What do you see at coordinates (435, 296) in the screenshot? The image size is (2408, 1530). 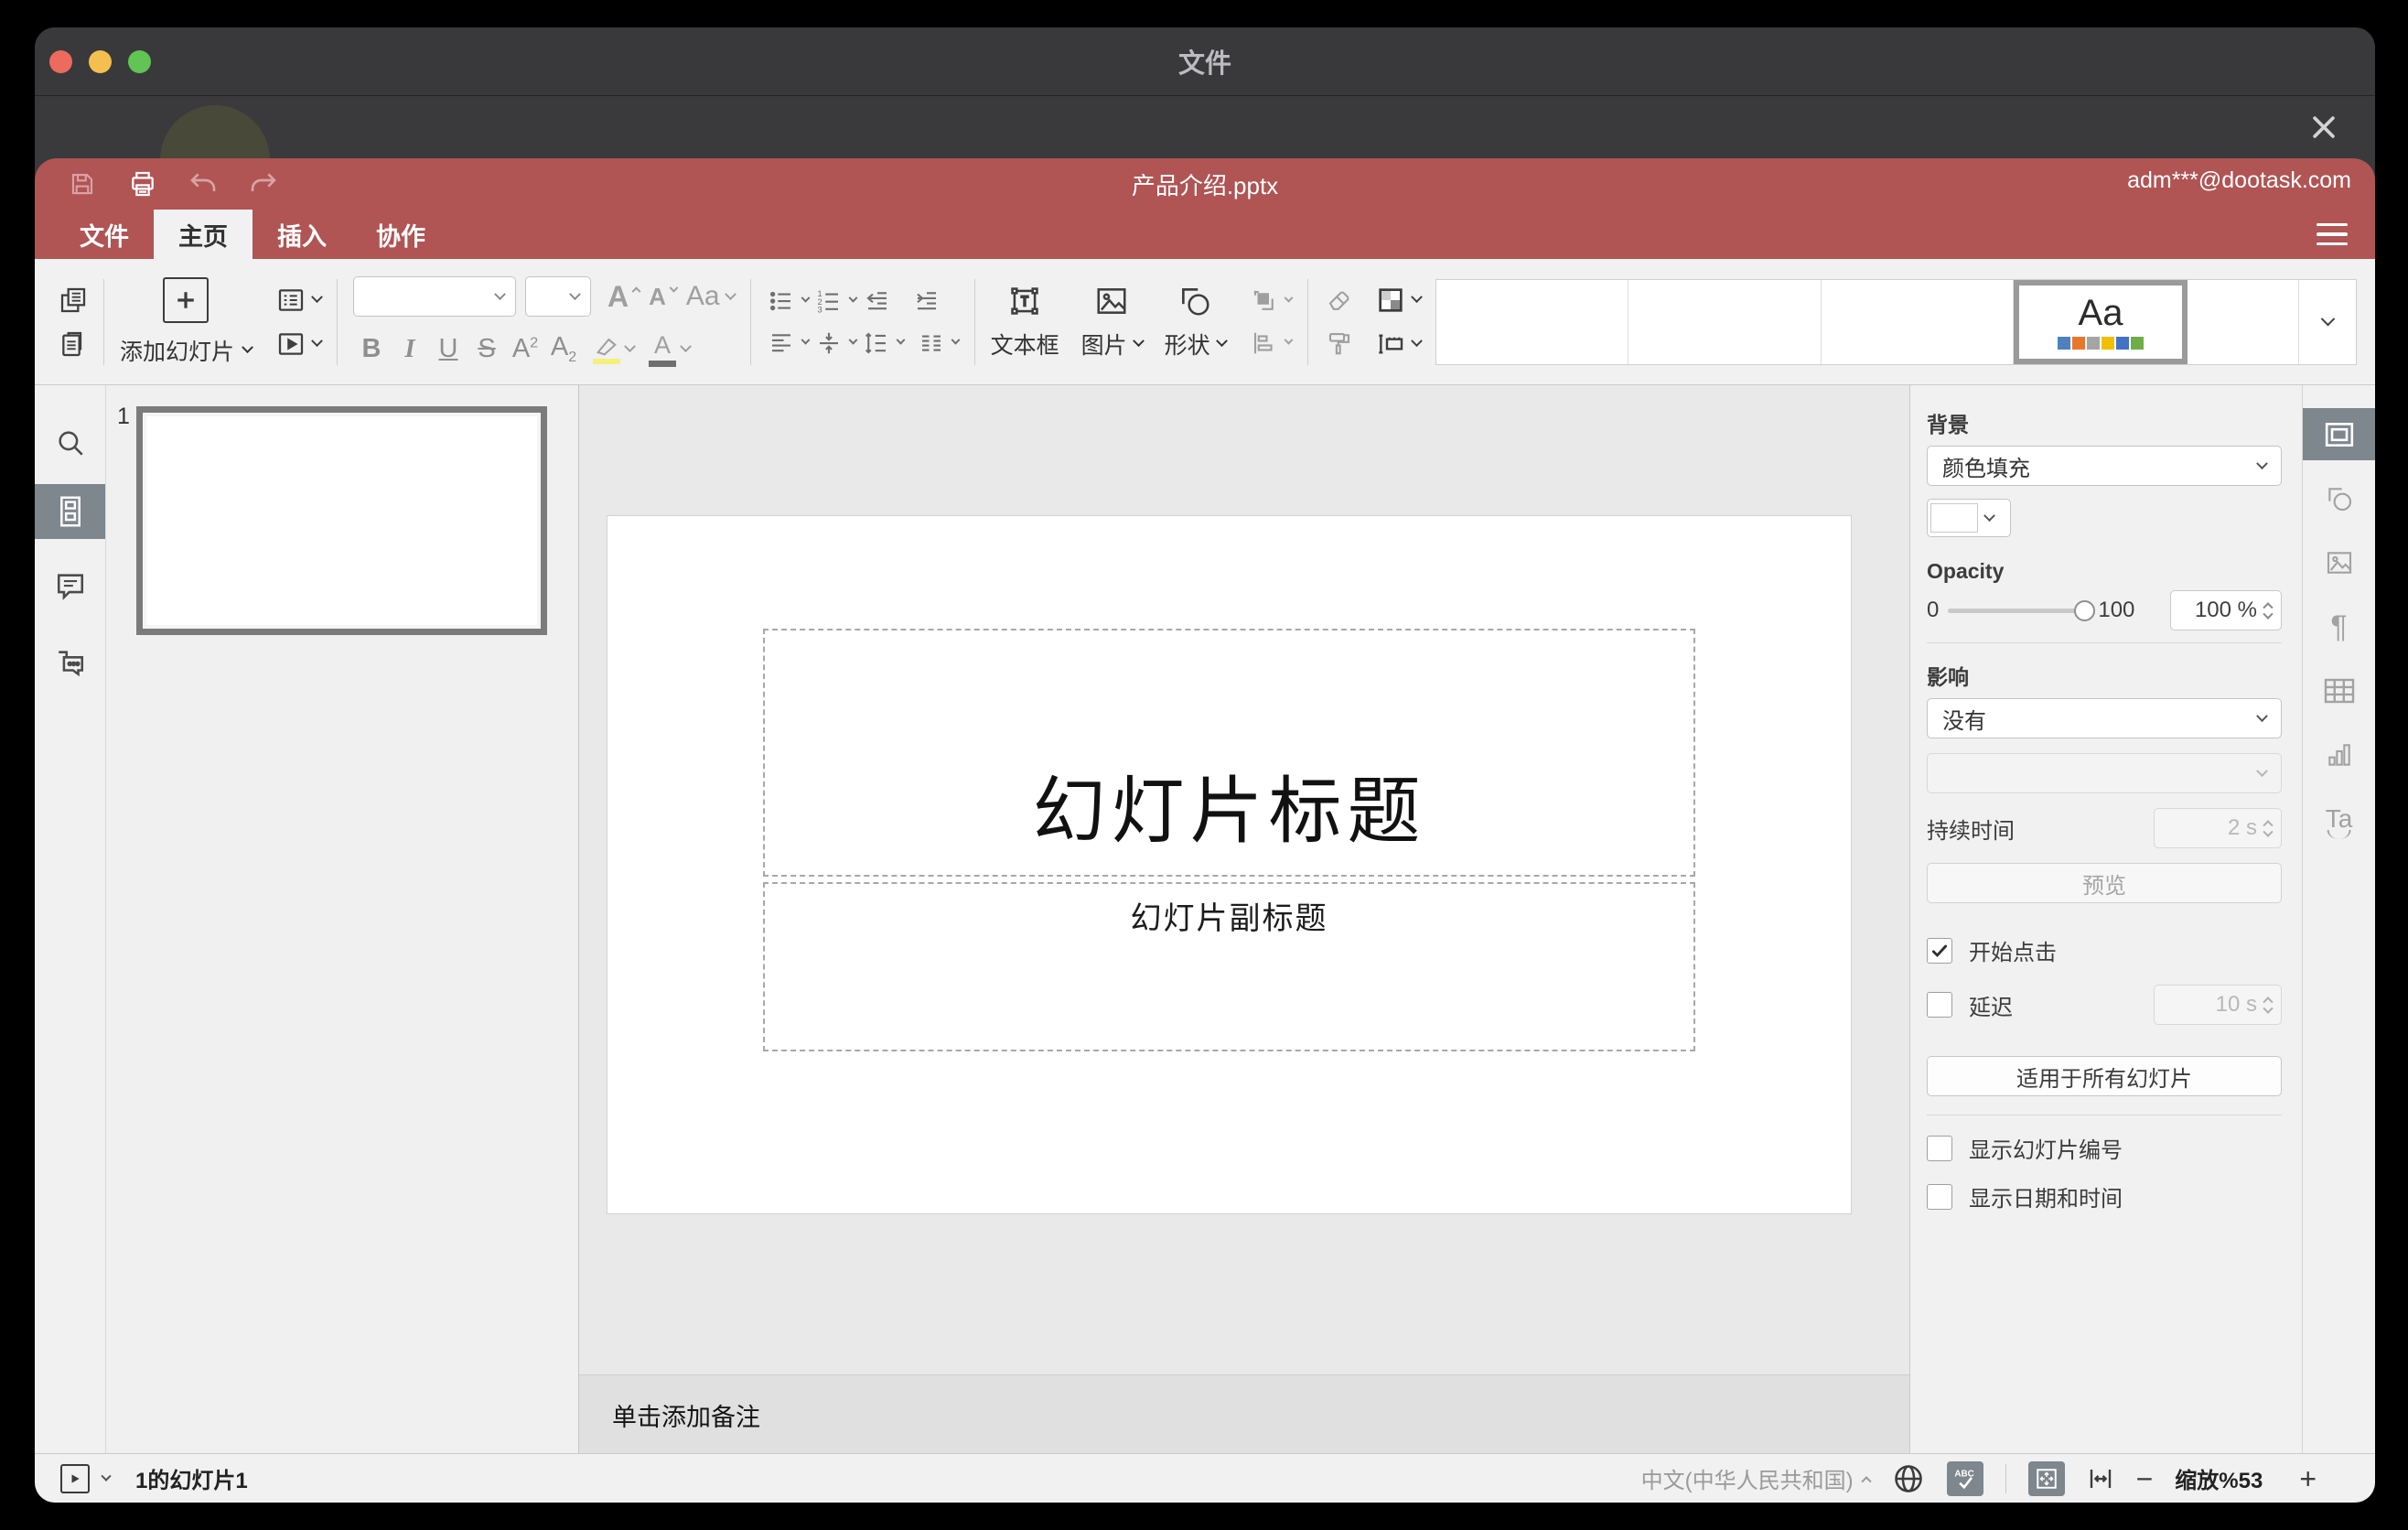 I see `font-name-select` at bounding box center [435, 296].